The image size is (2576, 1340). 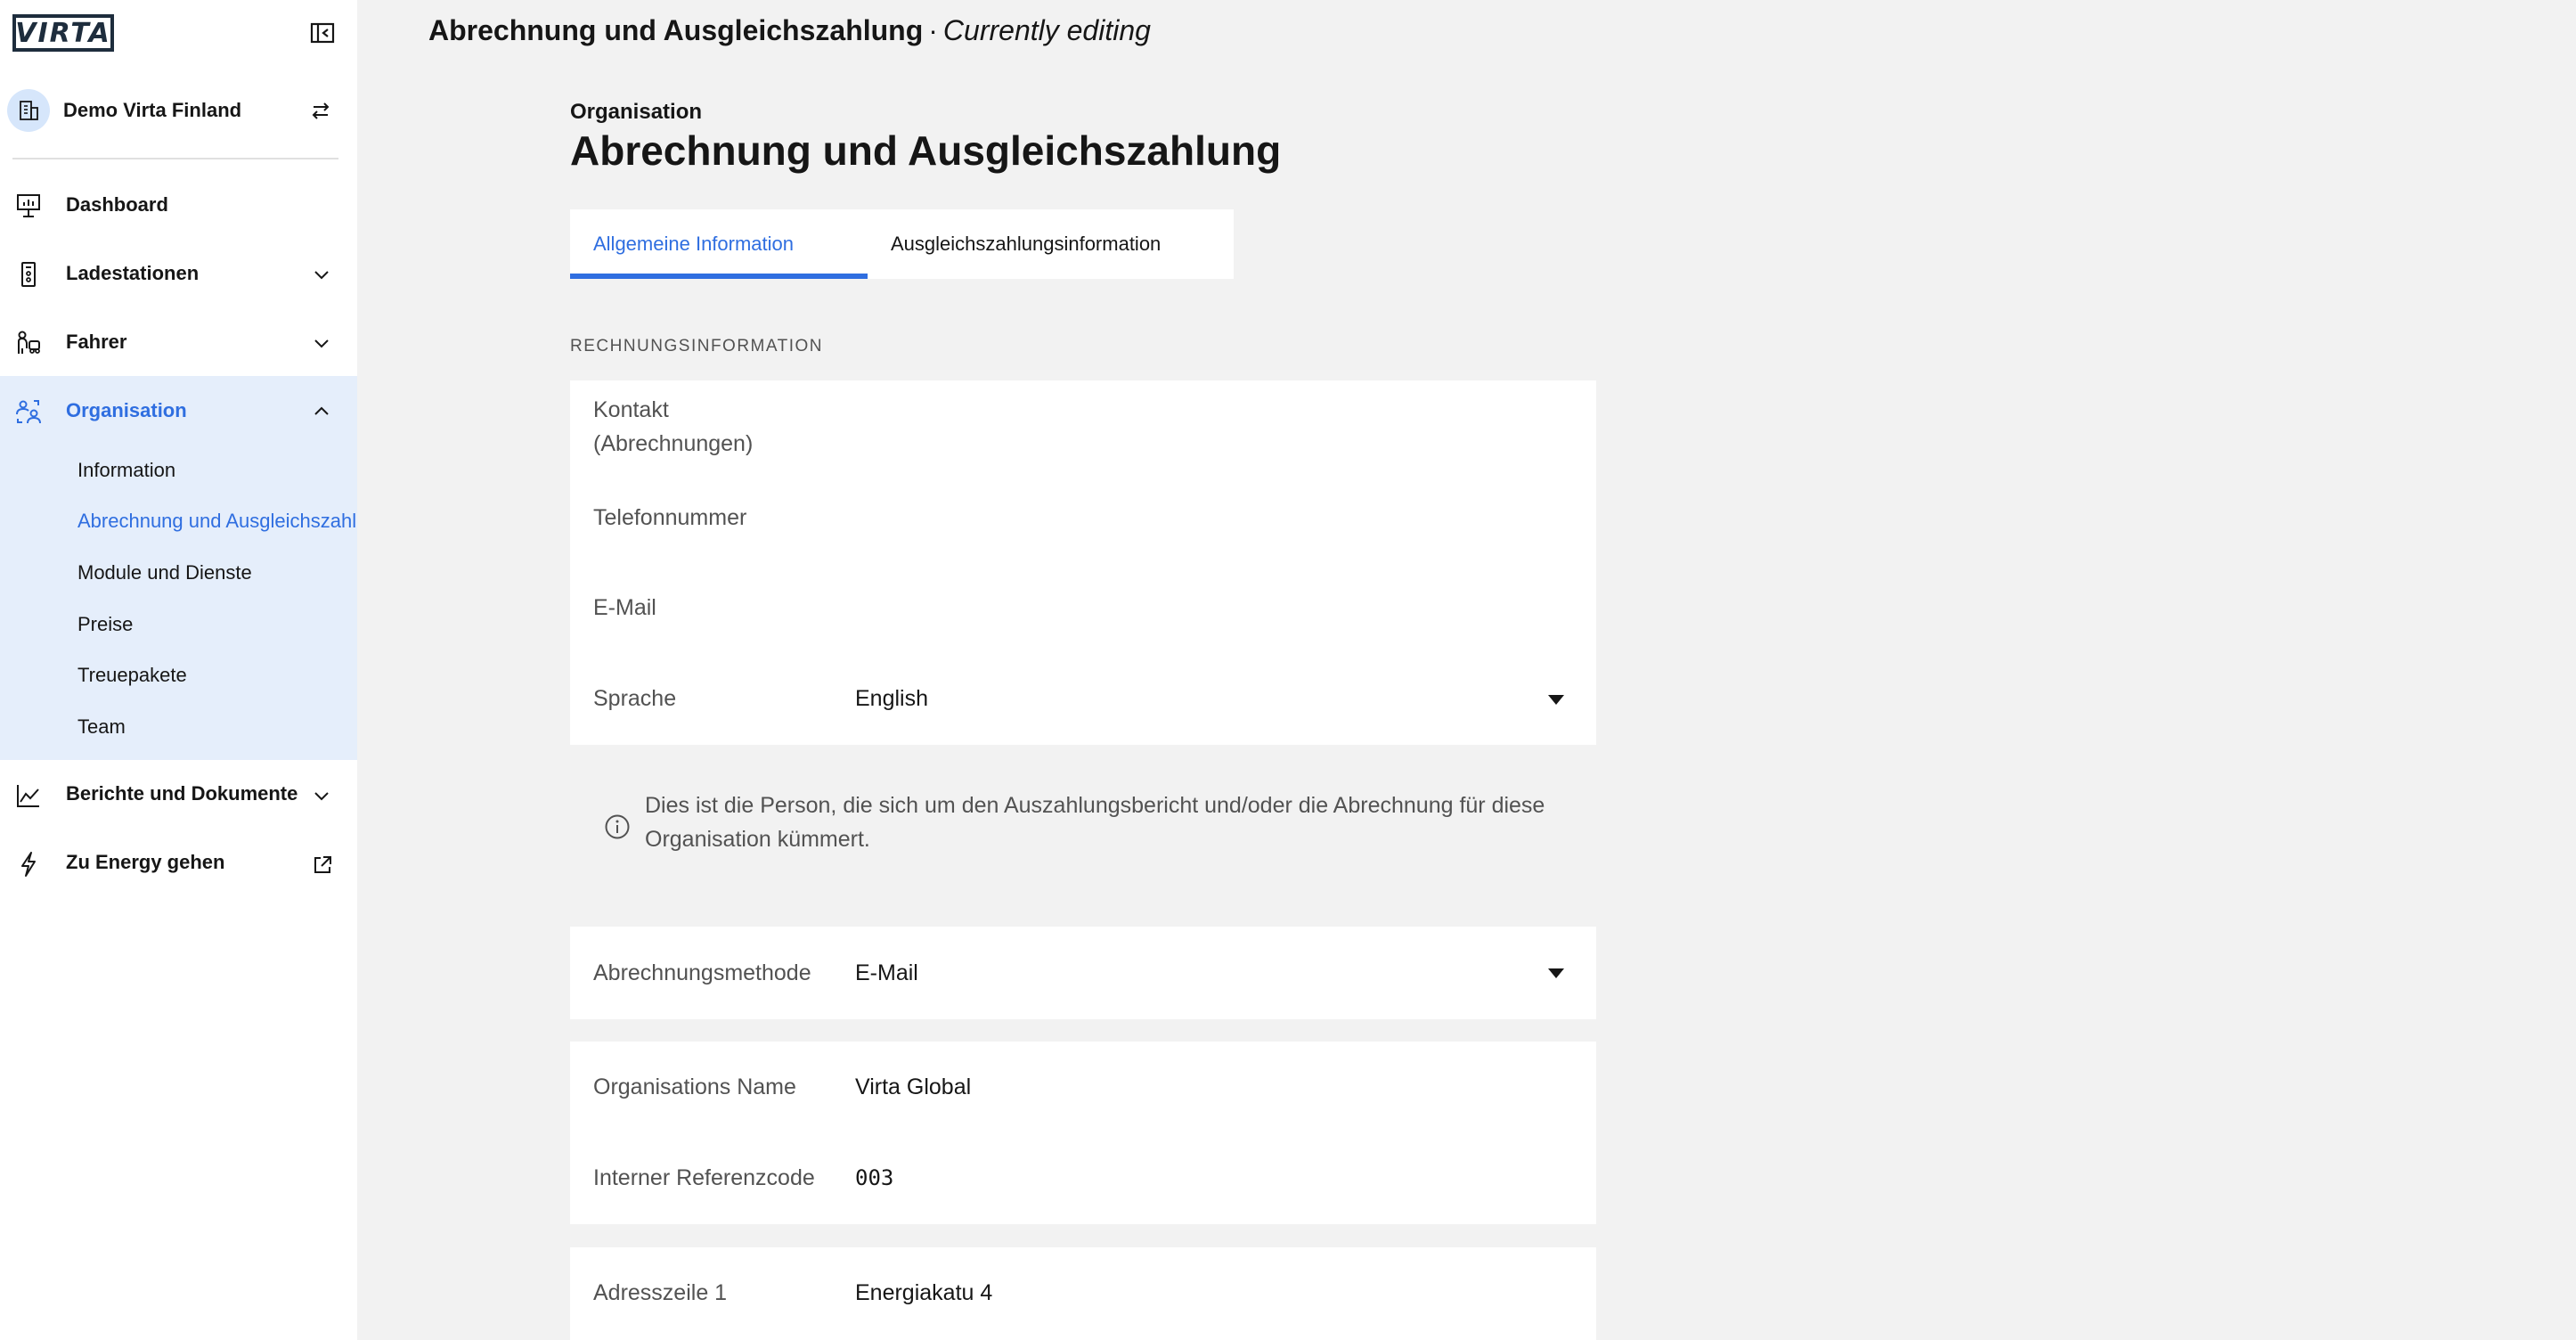 I want to click on sidebar-item-dashboard: Dashboard, so click(x=178, y=204).